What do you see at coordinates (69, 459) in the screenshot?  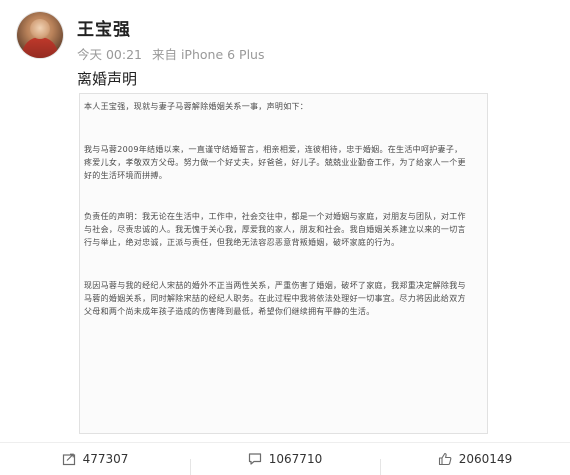 I see `share-icon` at bounding box center [69, 459].